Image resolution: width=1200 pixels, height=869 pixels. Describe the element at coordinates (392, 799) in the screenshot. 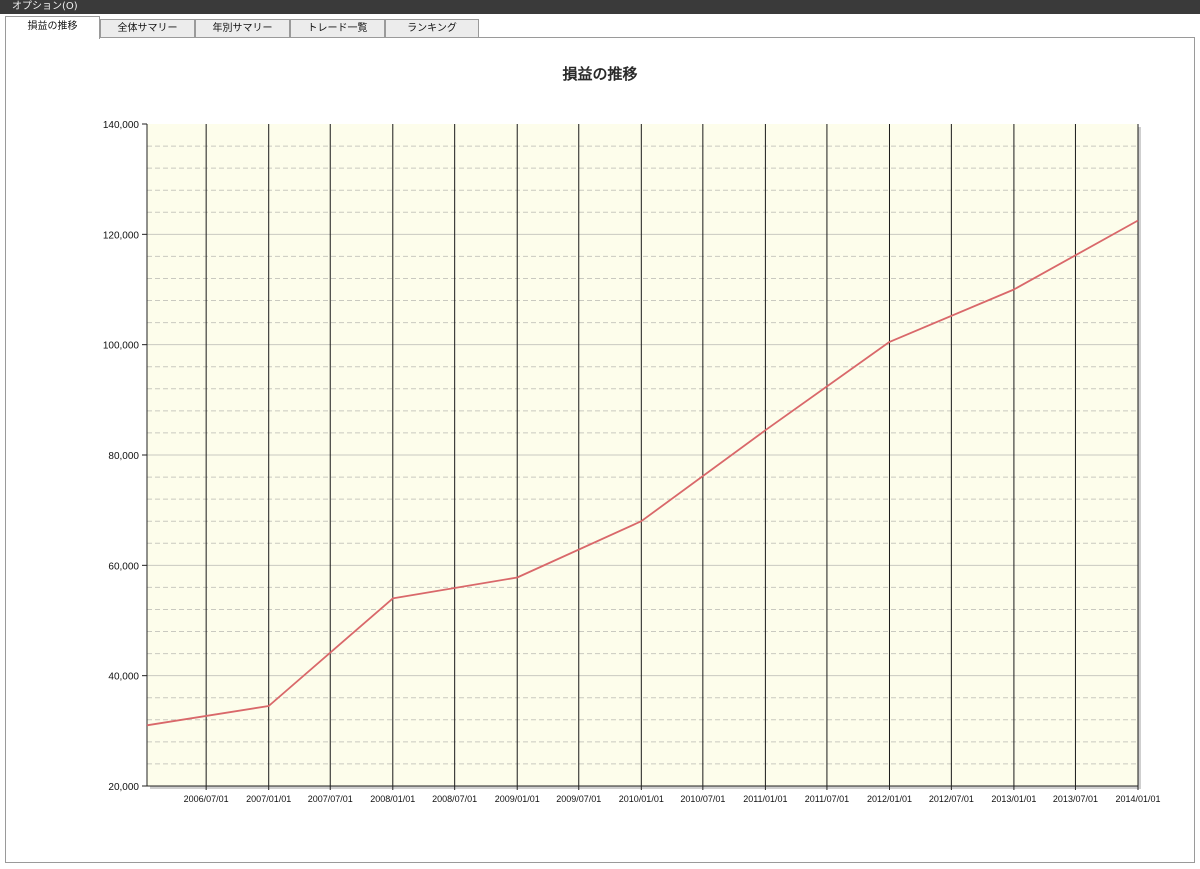

I see `x-tick-label: 2008/01/01` at that location.